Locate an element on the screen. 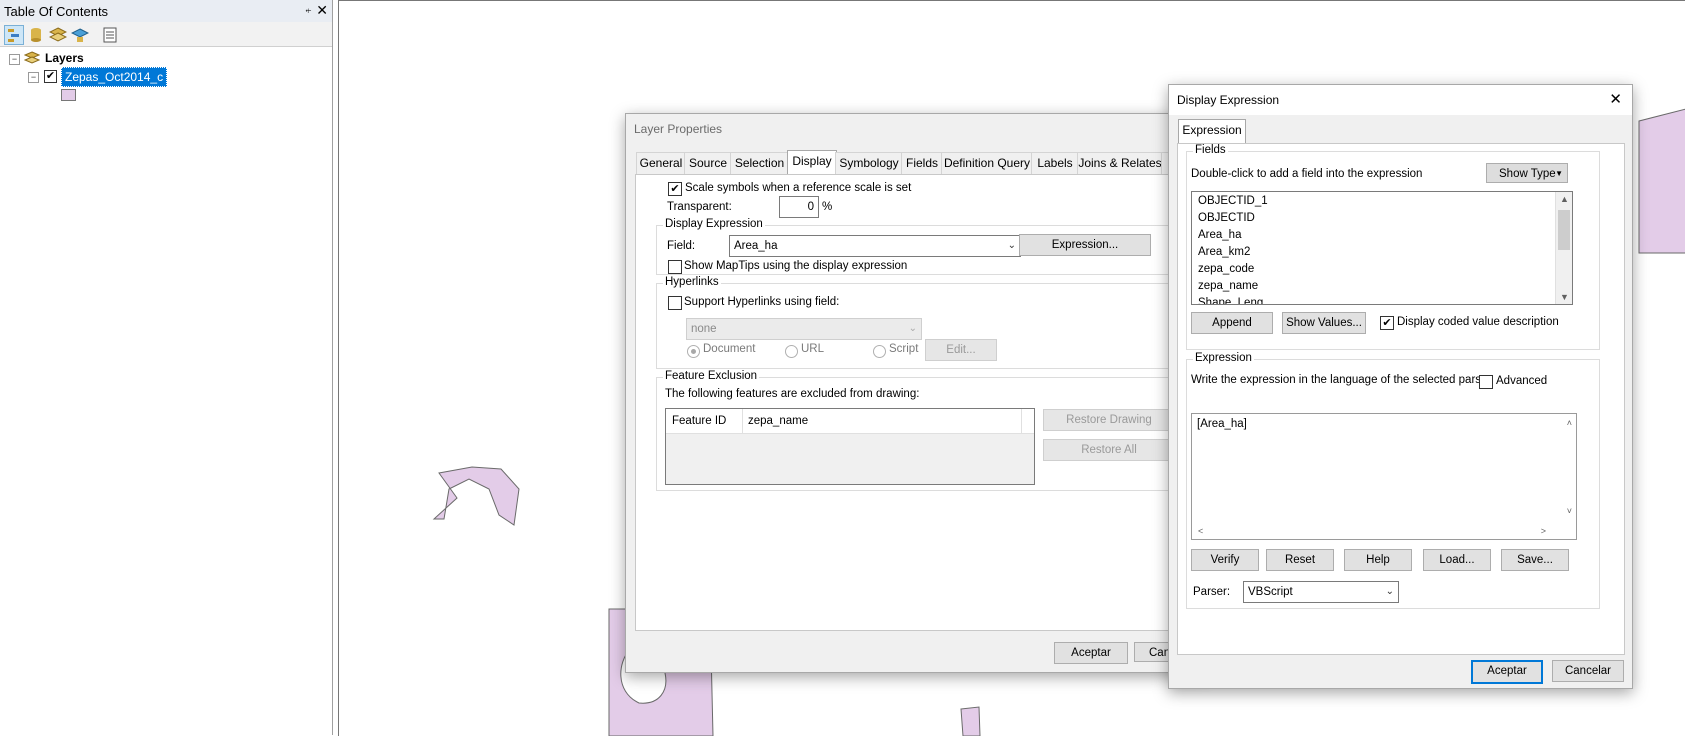 Image resolution: width=1685 pixels, height=736 pixels. tab-source: Source is located at coordinates (708, 163).